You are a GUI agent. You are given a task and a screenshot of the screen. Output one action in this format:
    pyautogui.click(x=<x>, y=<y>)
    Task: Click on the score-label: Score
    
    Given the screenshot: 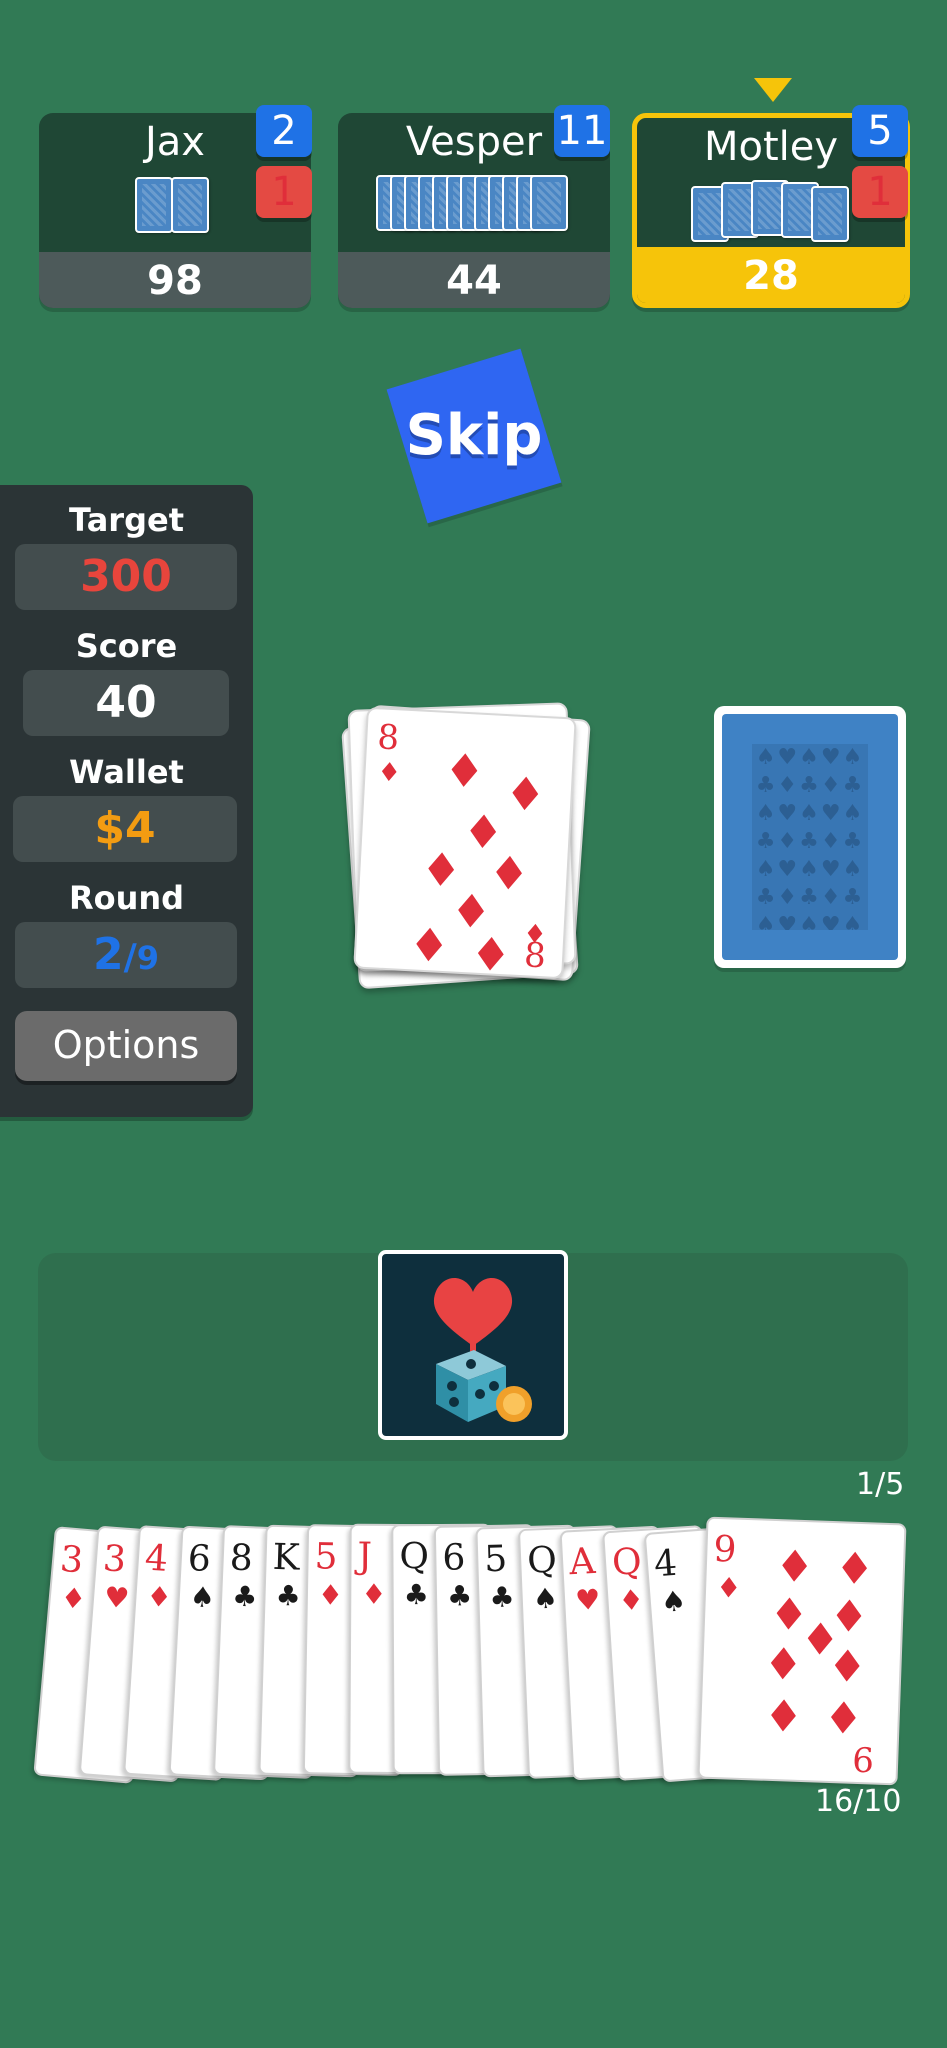 What is the action you would take?
    pyautogui.click(x=126, y=646)
    